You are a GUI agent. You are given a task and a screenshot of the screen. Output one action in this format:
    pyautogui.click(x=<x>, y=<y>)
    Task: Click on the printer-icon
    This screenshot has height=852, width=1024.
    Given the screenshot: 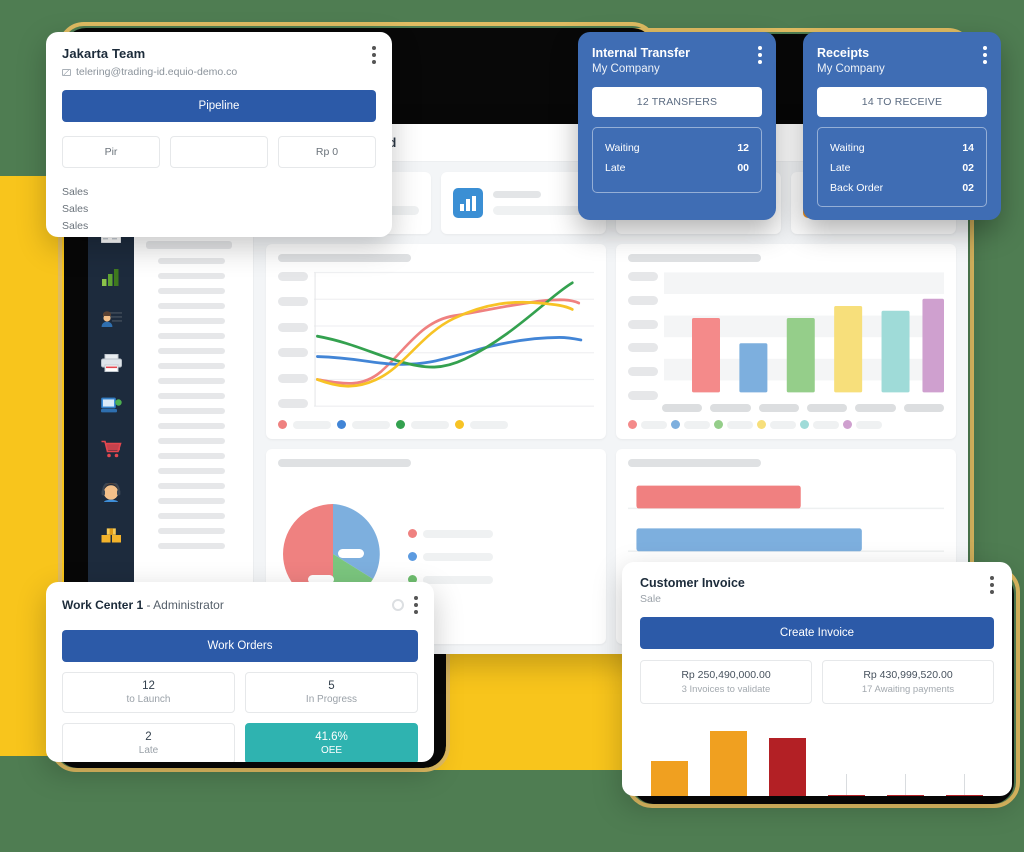 What is the action you would take?
    pyautogui.click(x=111, y=363)
    